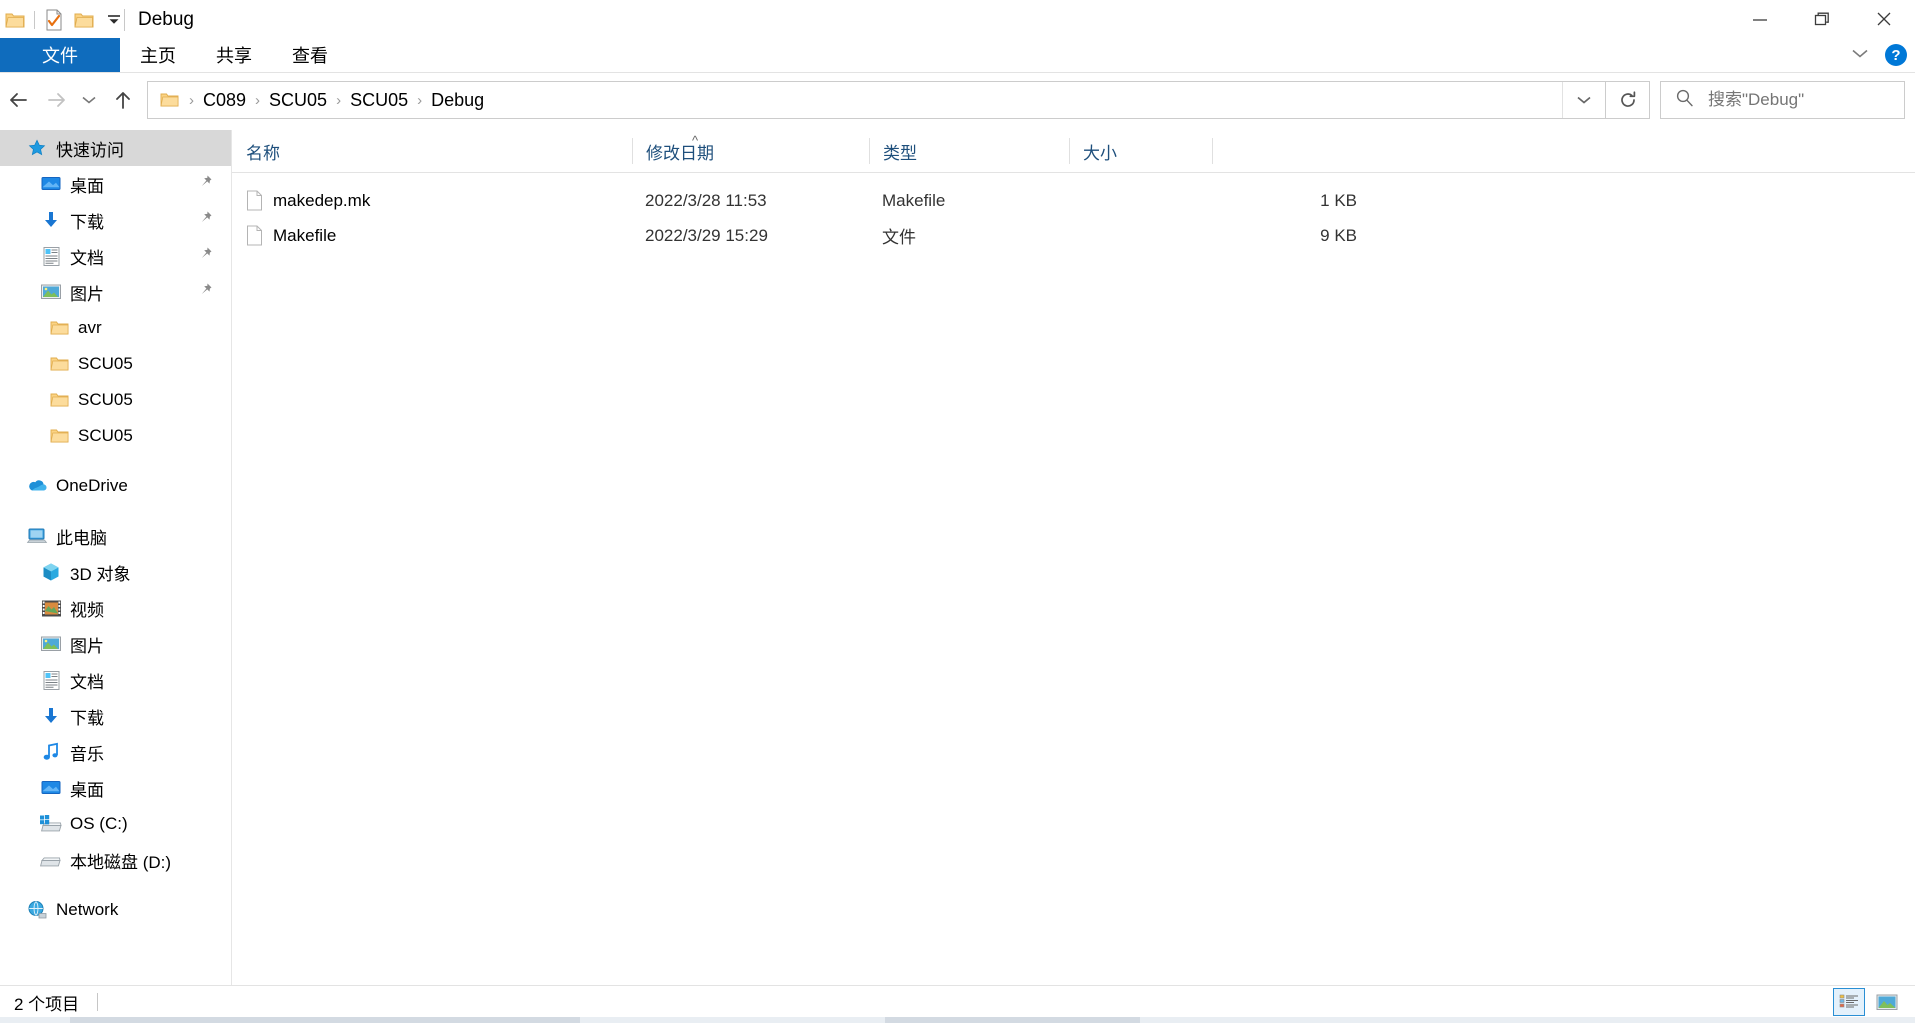 The width and height of the screenshot is (1915, 1023). What do you see at coordinates (1849, 1002) in the screenshot?
I see `details-view-button` at bounding box center [1849, 1002].